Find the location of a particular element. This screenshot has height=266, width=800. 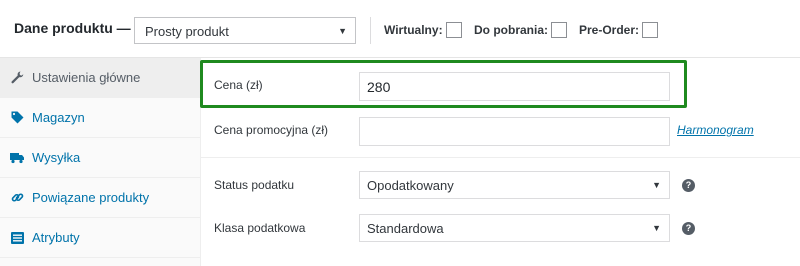

panel-title: Dane produktu — is located at coordinates (72, 28).